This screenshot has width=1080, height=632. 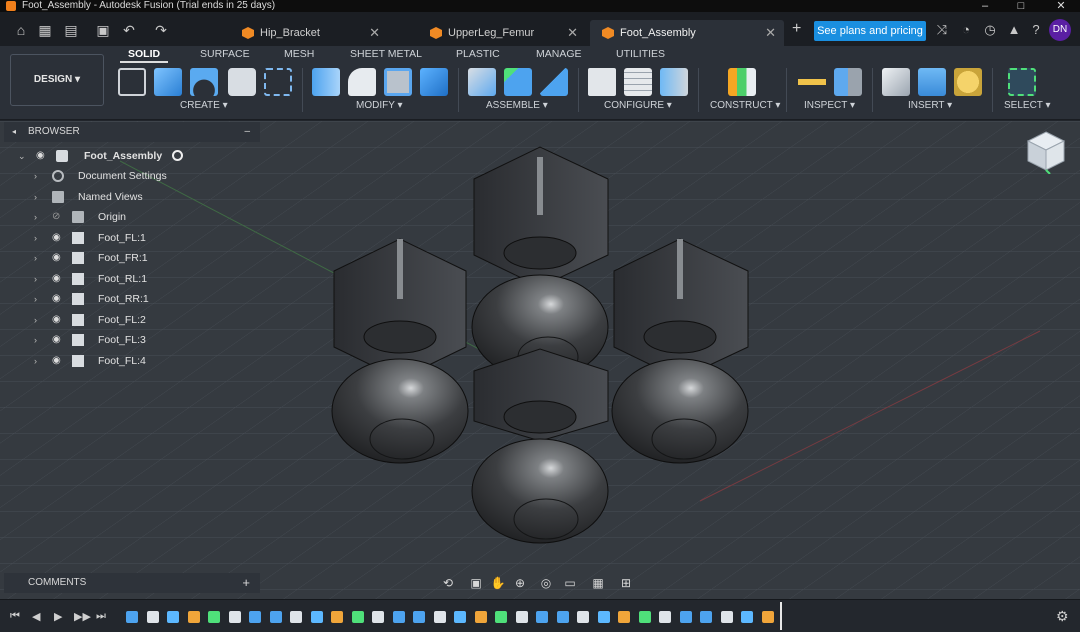 I want to click on select-menu: SELECT ▾, so click(x=1027, y=105).